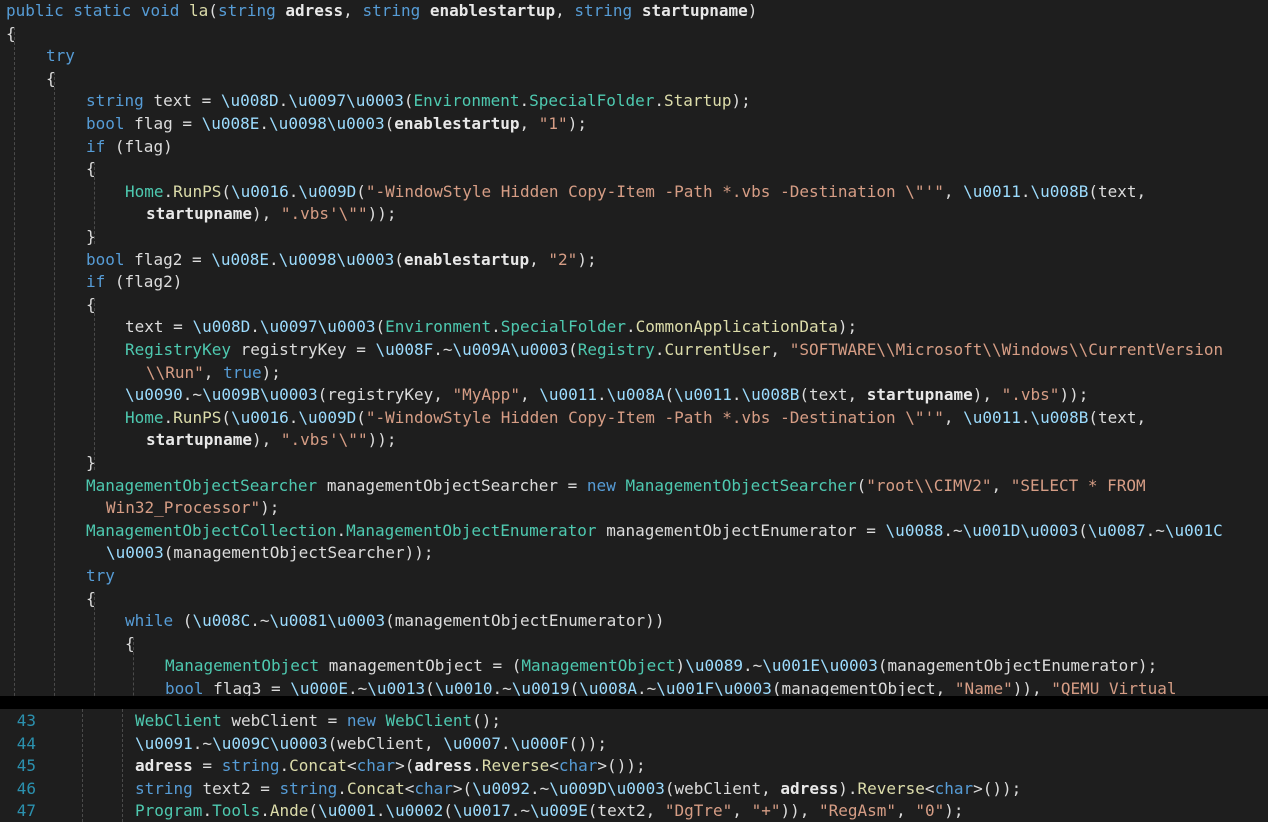 This screenshot has height=822, width=1268. Describe the element at coordinates (270, 743) in the screenshot. I see `code-token: \u009C\u0003` at that location.